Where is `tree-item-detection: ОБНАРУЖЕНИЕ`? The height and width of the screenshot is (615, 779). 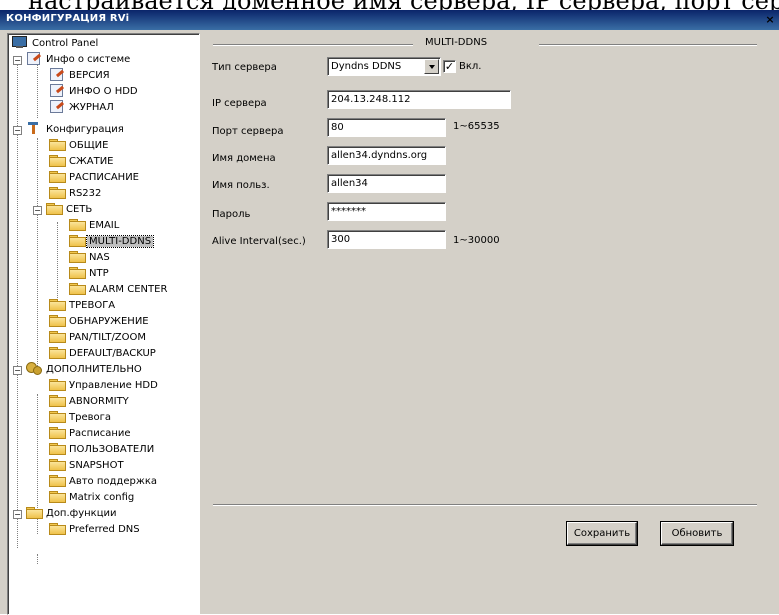 tree-item-detection: ОБНАРУЖЕНИЕ is located at coordinates (99, 322).